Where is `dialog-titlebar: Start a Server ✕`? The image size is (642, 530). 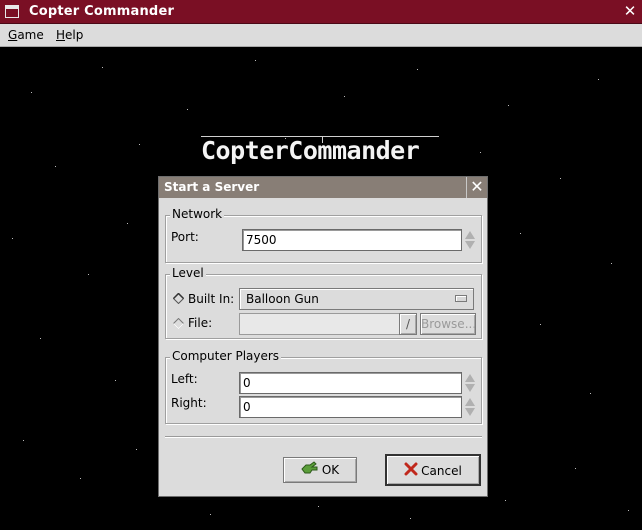 dialog-titlebar: Start a Server ✕ is located at coordinates (323, 187).